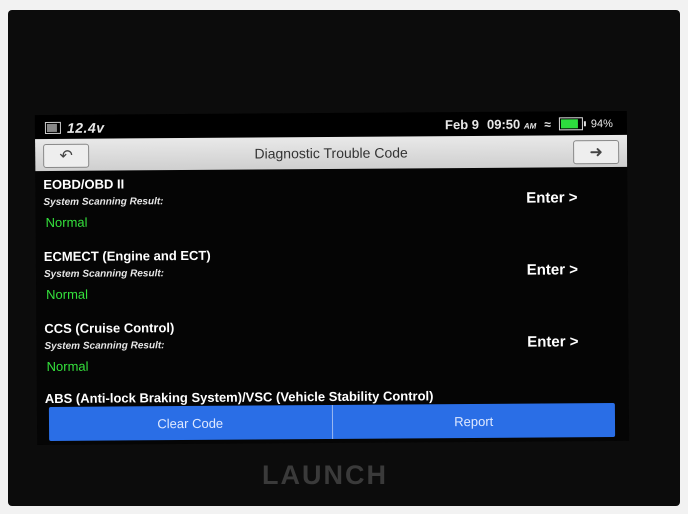 This screenshot has height=514, width=688. I want to click on system-name: EOBD/OBD II, so click(84, 184).